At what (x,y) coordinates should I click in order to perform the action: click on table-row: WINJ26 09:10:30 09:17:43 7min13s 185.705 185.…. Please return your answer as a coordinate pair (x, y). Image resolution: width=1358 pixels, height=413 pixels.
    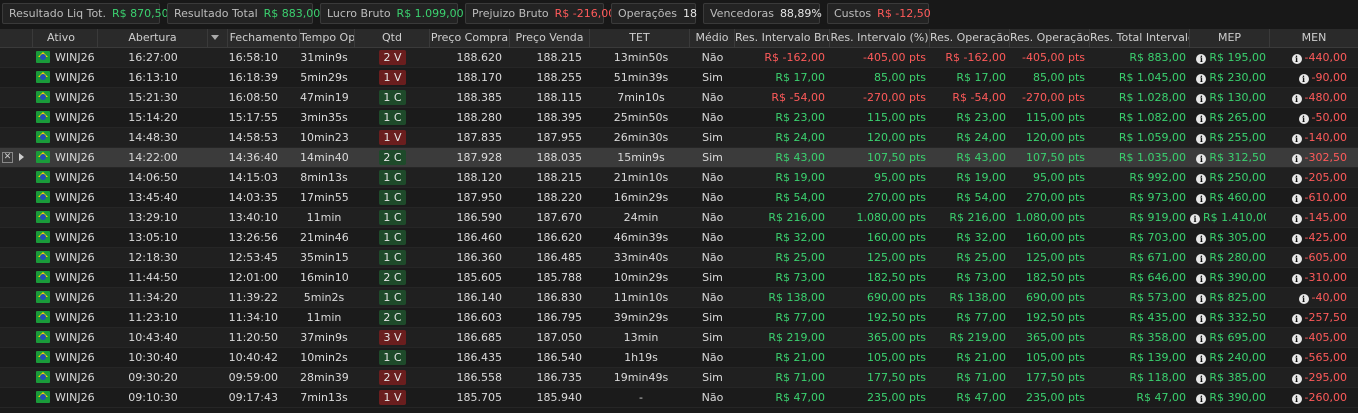
    Looking at the image, I should click on (679, 398).